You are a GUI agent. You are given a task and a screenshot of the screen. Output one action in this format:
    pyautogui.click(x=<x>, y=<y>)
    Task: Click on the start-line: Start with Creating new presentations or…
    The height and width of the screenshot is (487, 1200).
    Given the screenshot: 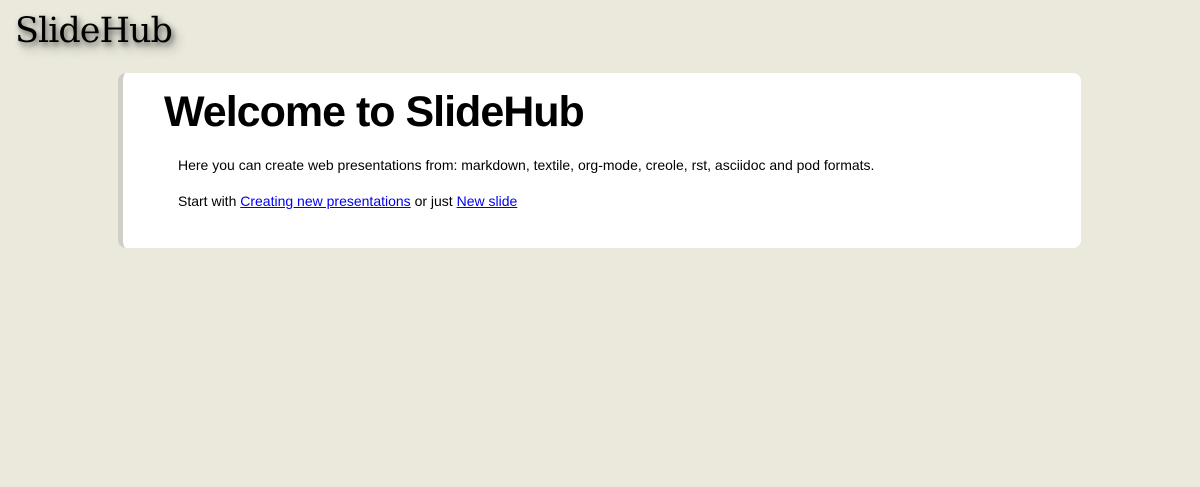 What is the action you would take?
    pyautogui.click(x=347, y=201)
    